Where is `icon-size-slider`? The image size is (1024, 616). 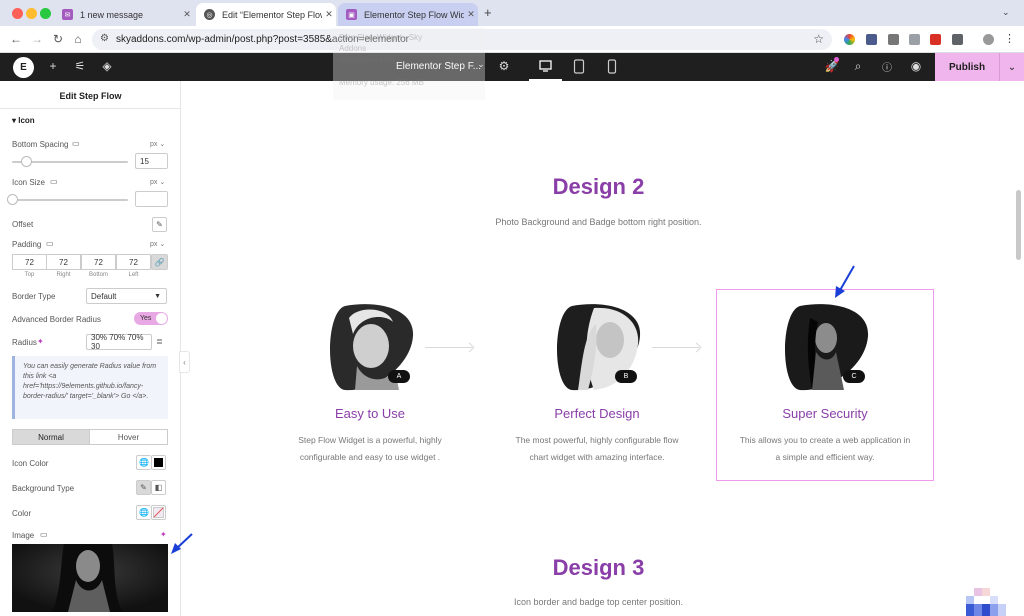
icon-size-slider is located at coordinates (70, 200).